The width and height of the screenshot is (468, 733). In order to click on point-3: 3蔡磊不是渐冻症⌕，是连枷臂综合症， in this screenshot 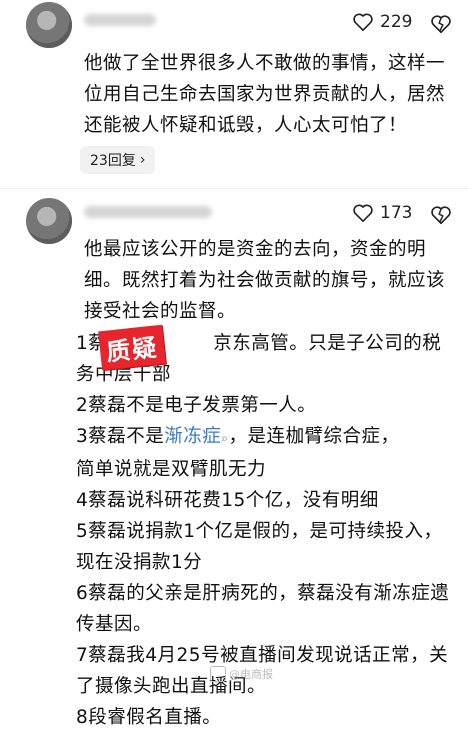, I will do `click(268, 437)`.